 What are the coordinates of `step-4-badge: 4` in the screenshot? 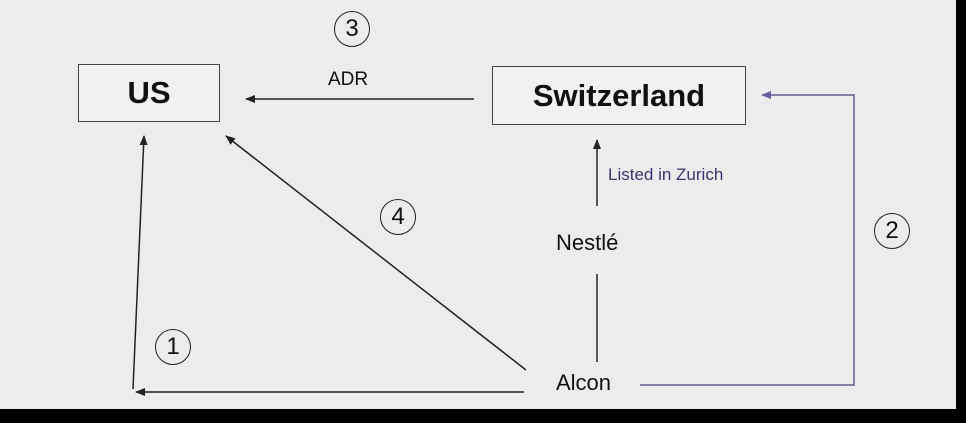 It's located at (398, 217).